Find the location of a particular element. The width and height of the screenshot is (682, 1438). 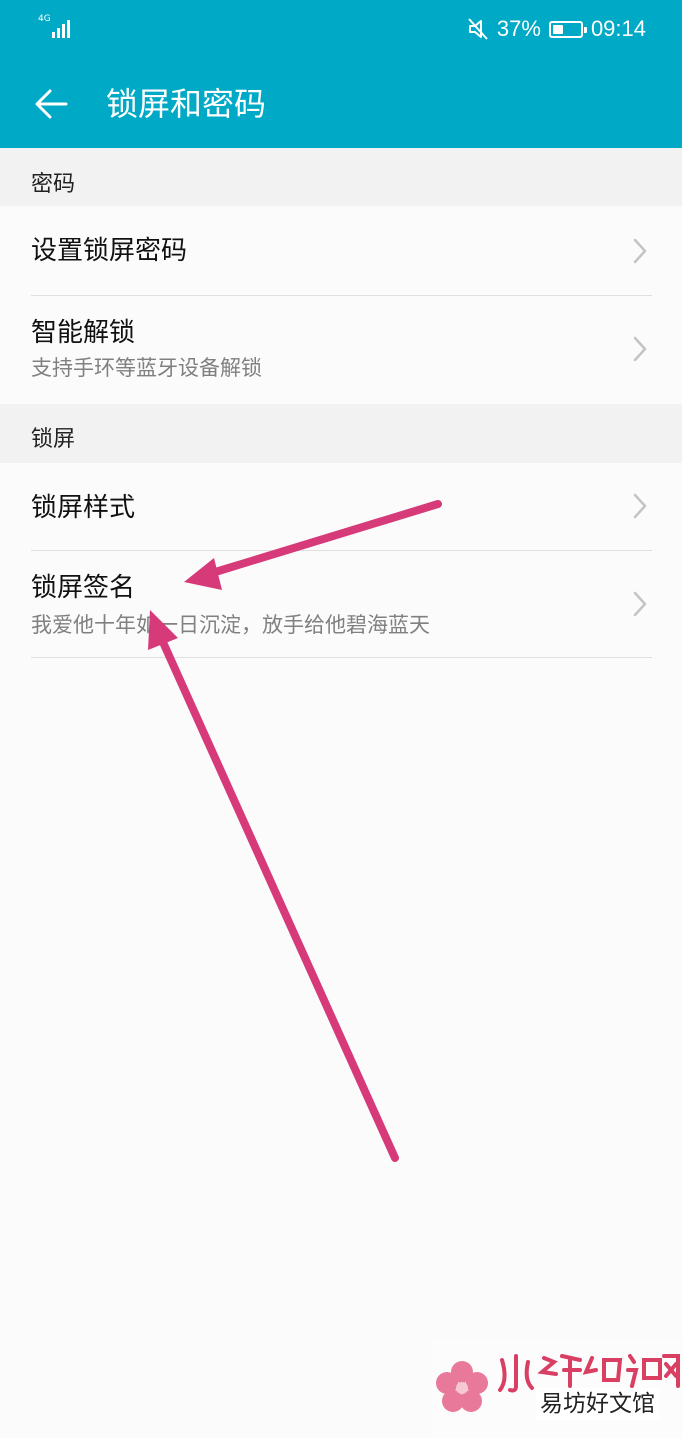

signal-indicator: 4G is located at coordinates (56, 27).